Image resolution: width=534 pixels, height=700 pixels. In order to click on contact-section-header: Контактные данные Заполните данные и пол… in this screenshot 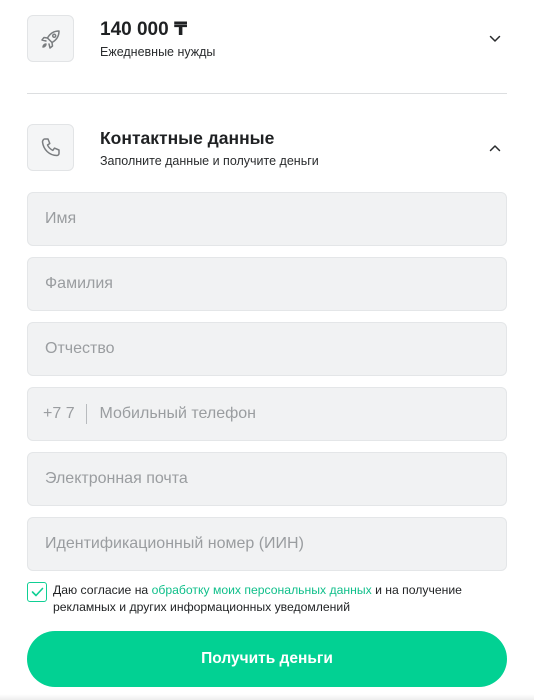, I will do `click(267, 148)`.